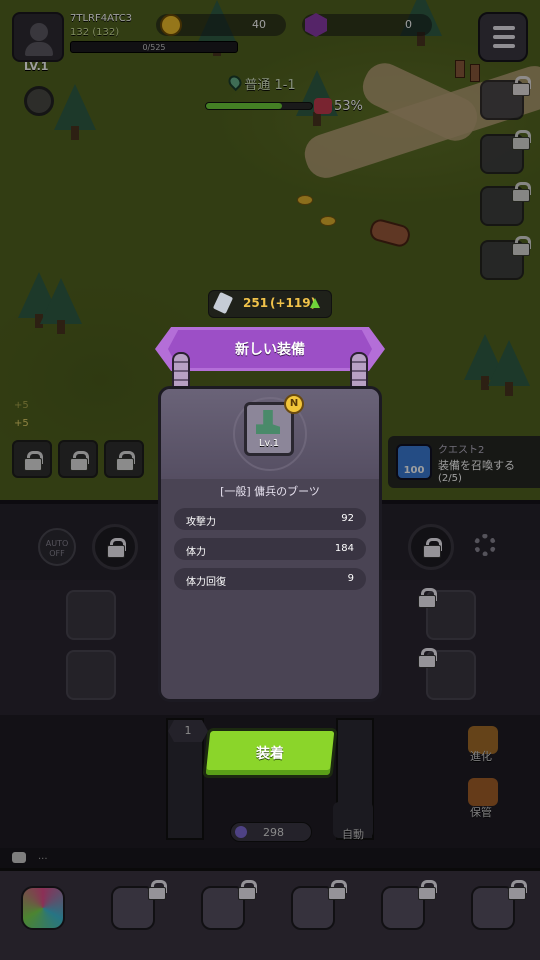 This screenshot has height=960, width=540. I want to click on stat-value: 9, so click(350, 578).